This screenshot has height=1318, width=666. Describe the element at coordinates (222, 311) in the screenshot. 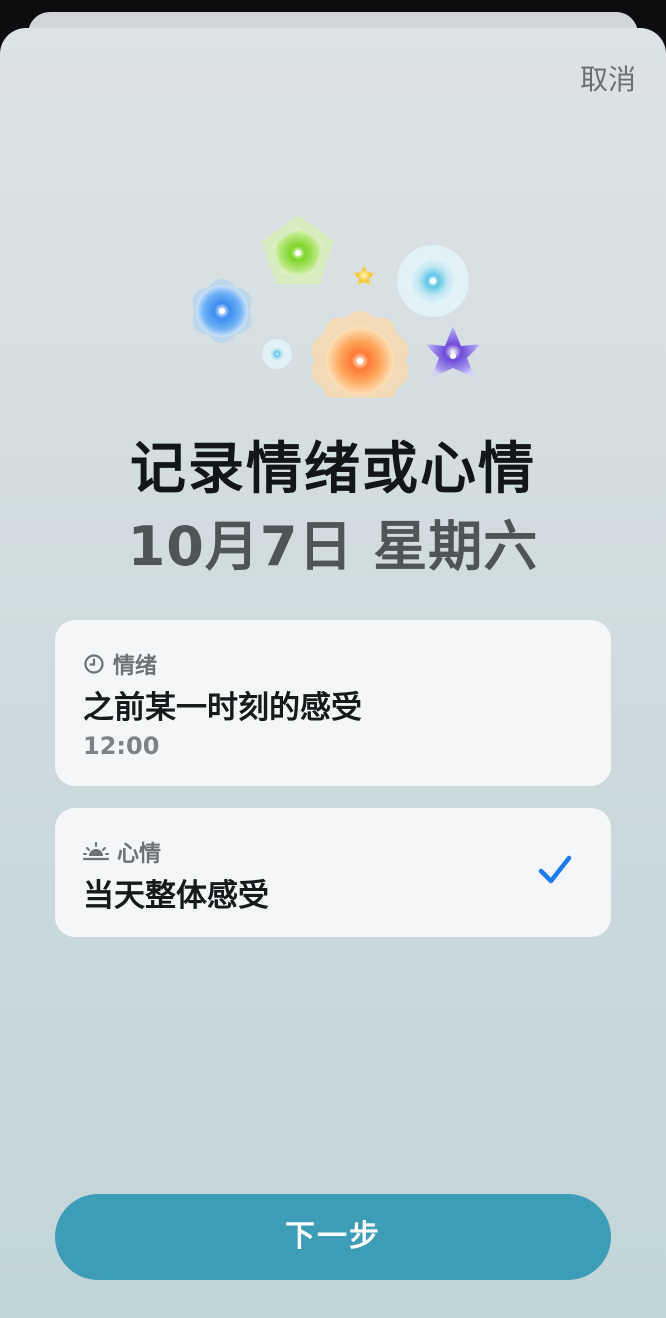

I see `blue-flower-icon` at that location.